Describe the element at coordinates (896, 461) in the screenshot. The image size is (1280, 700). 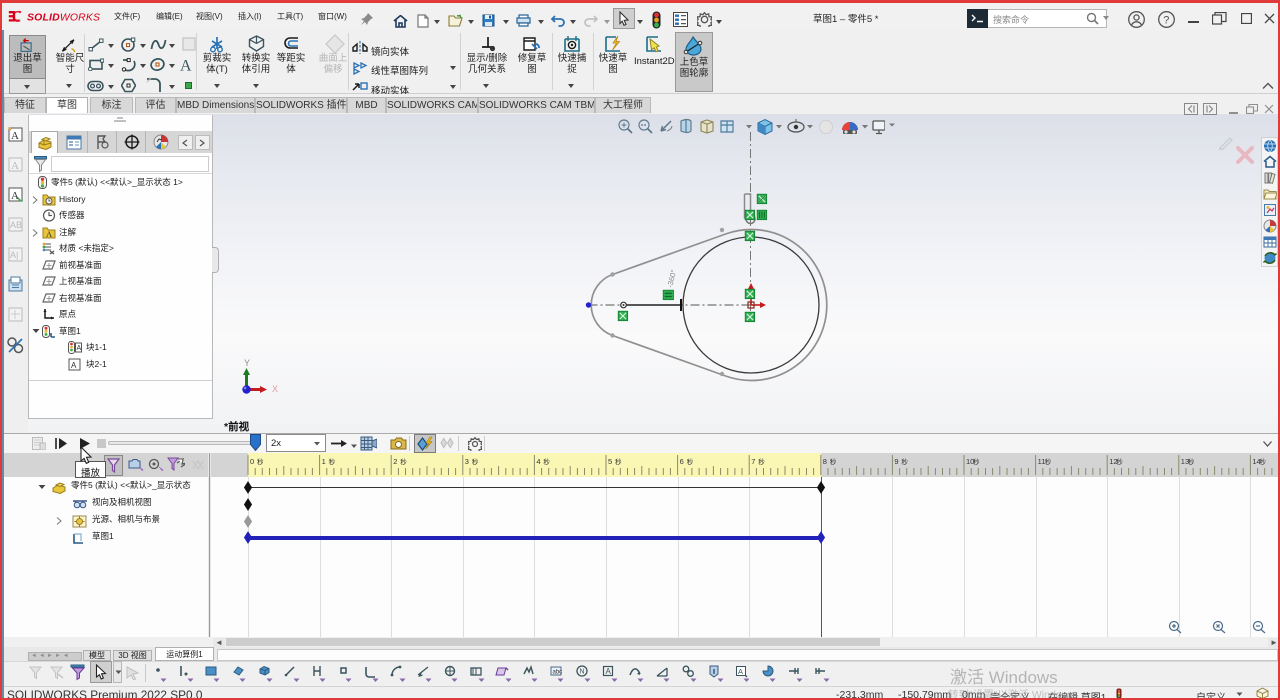
I see `svg-text: 9` at that location.